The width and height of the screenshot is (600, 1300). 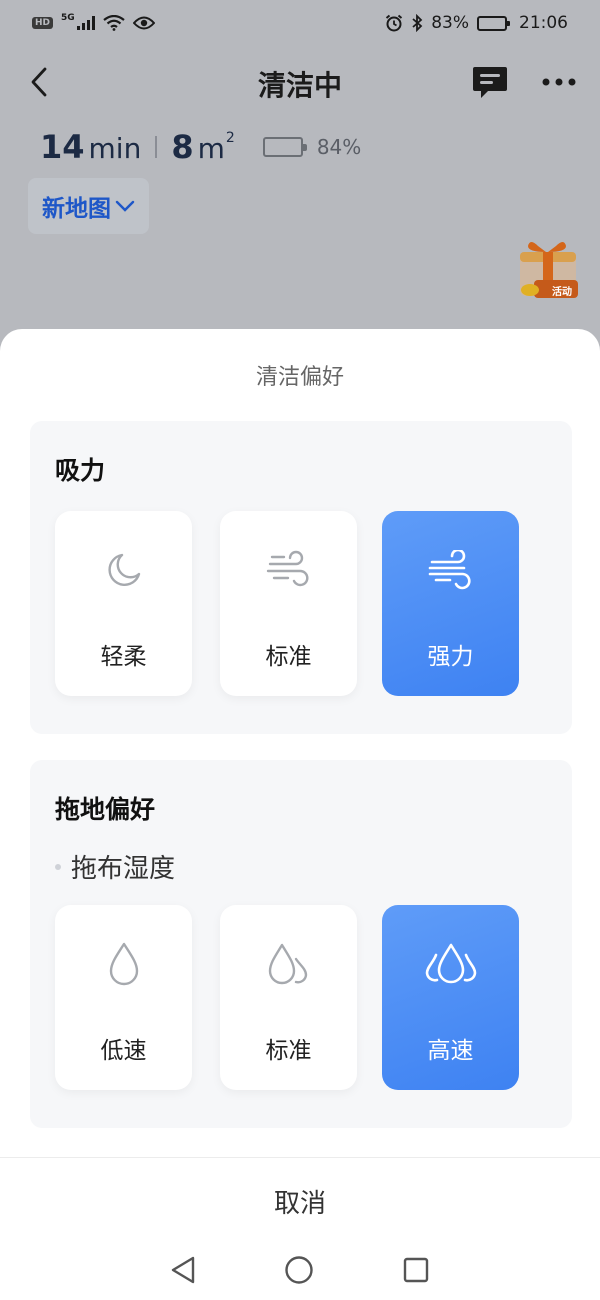 I want to click on stat-divider, so click(x=156, y=147).